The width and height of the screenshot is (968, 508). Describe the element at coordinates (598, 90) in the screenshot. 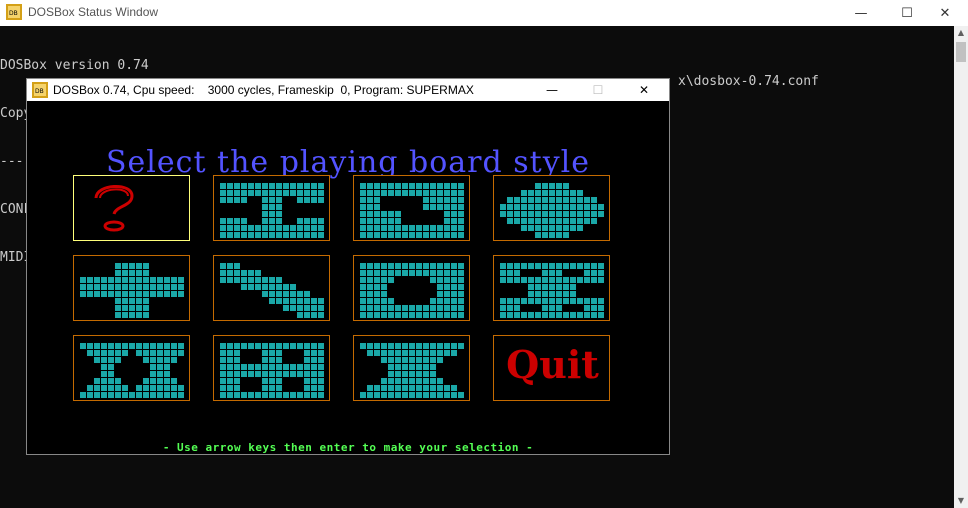

I see `dosbox-maximize-button: ☐` at that location.